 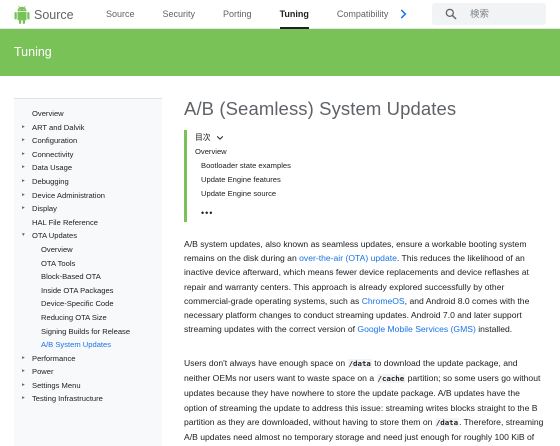 What do you see at coordinates (43, 372) in the screenshot?
I see `sidebar-item-label: Power` at bounding box center [43, 372].